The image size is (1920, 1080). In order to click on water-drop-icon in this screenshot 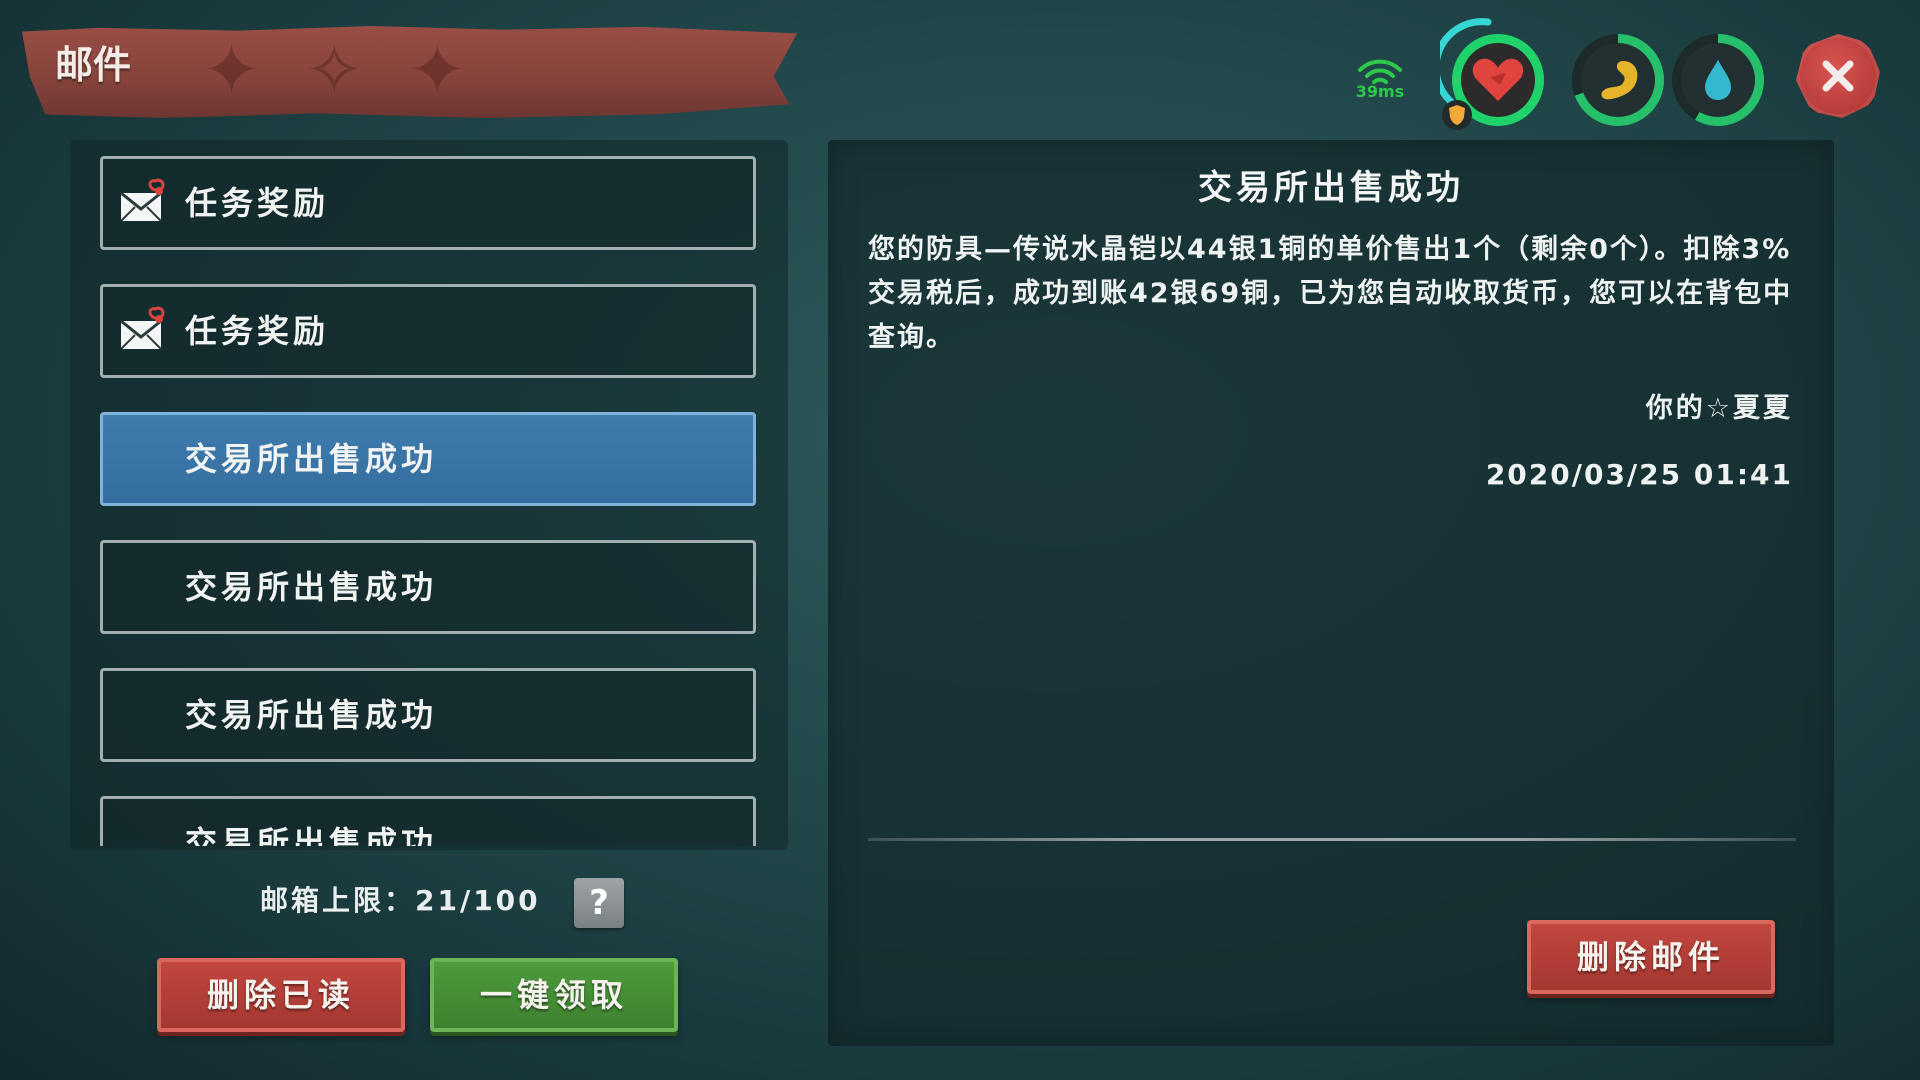, I will do `click(1718, 80)`.